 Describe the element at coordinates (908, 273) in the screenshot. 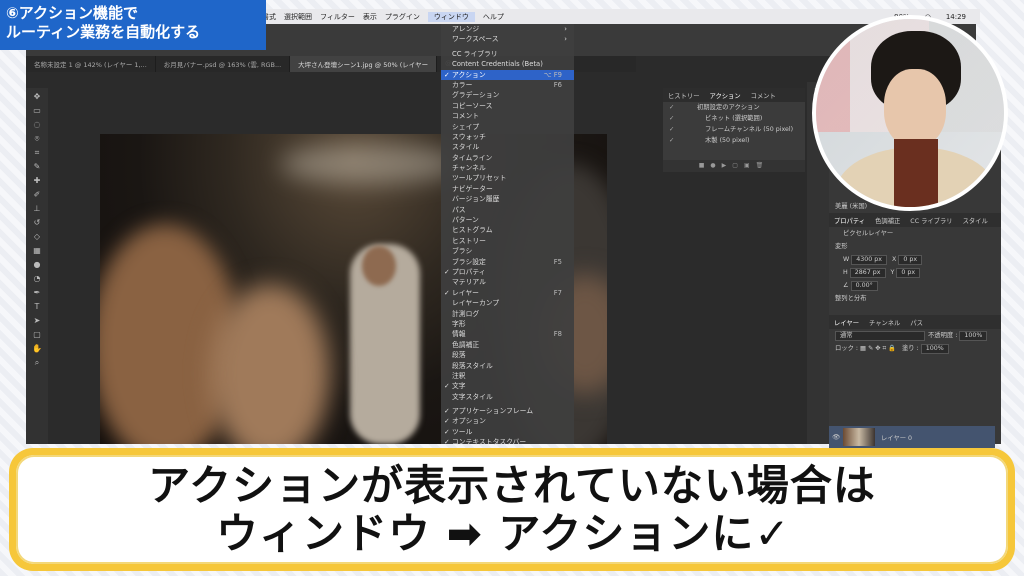

I see `y-field: 0 px` at that location.